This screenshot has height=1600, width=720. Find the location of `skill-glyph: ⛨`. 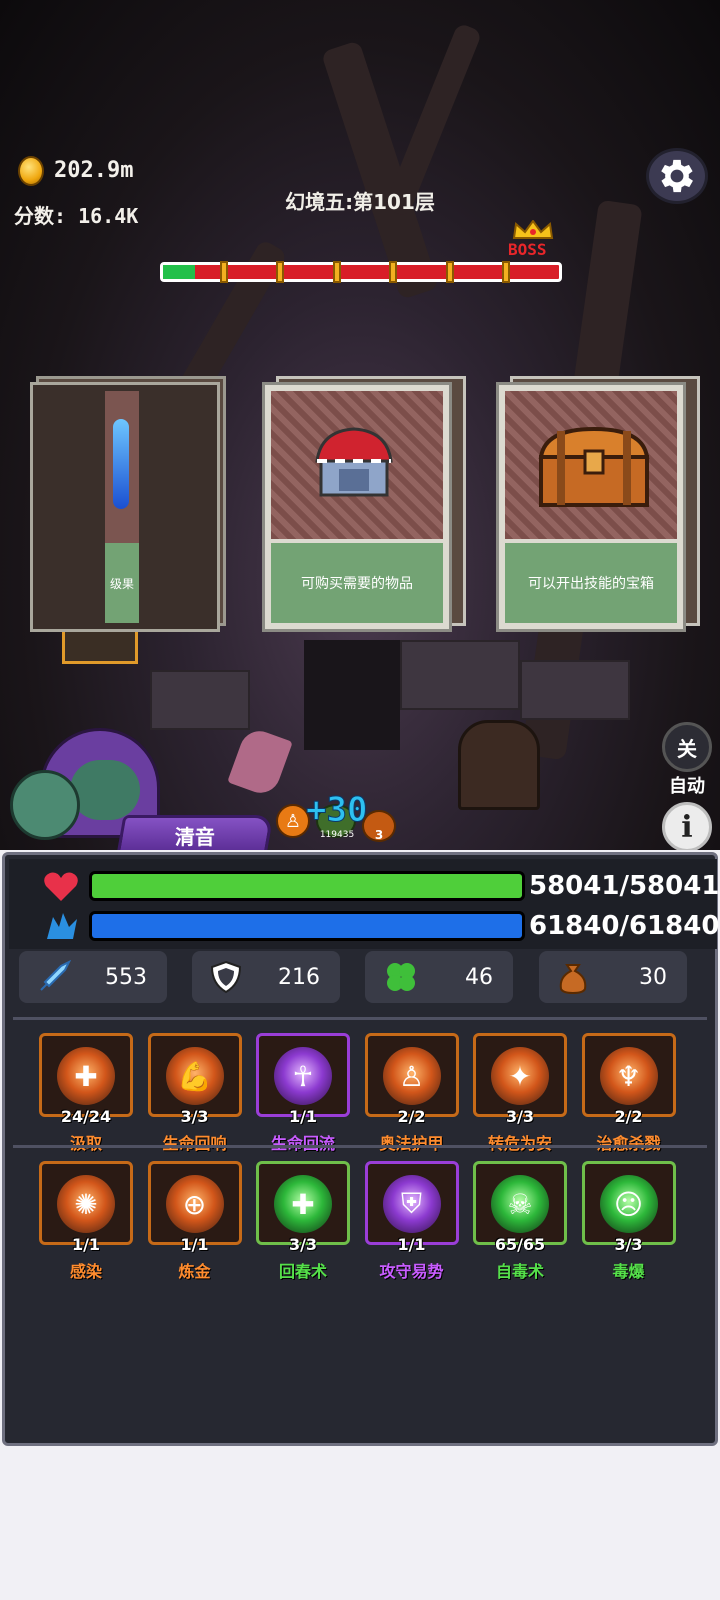

skill-glyph: ⛨ is located at coordinates (411, 1203).